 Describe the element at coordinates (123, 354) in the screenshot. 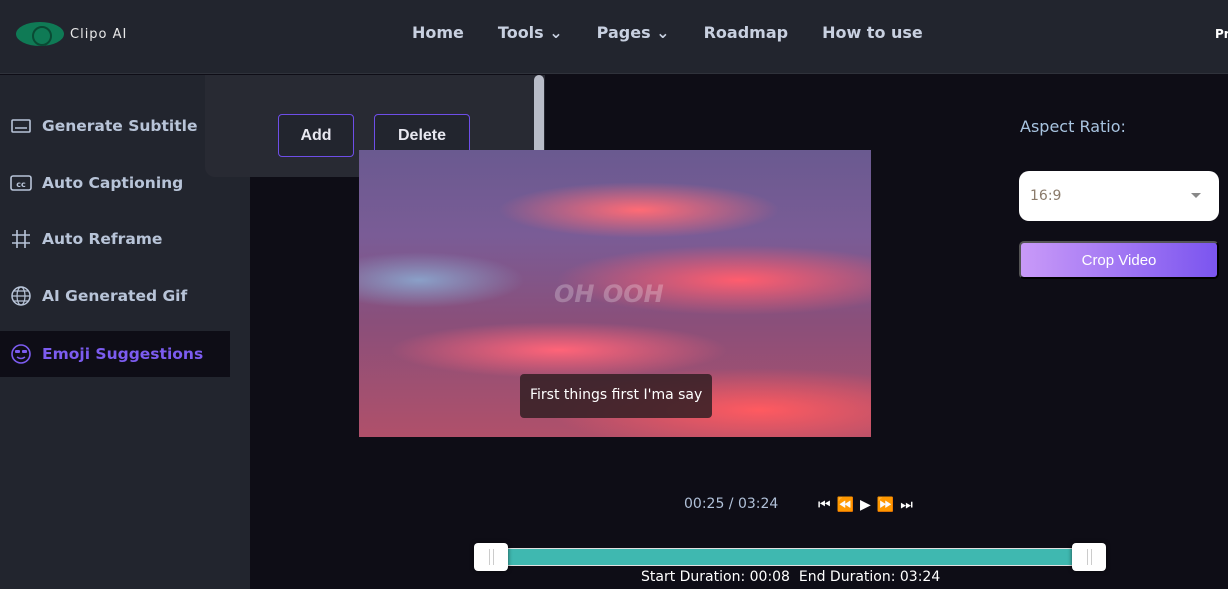

I see `sidebar-item-label: Emoji Suggestions` at that location.